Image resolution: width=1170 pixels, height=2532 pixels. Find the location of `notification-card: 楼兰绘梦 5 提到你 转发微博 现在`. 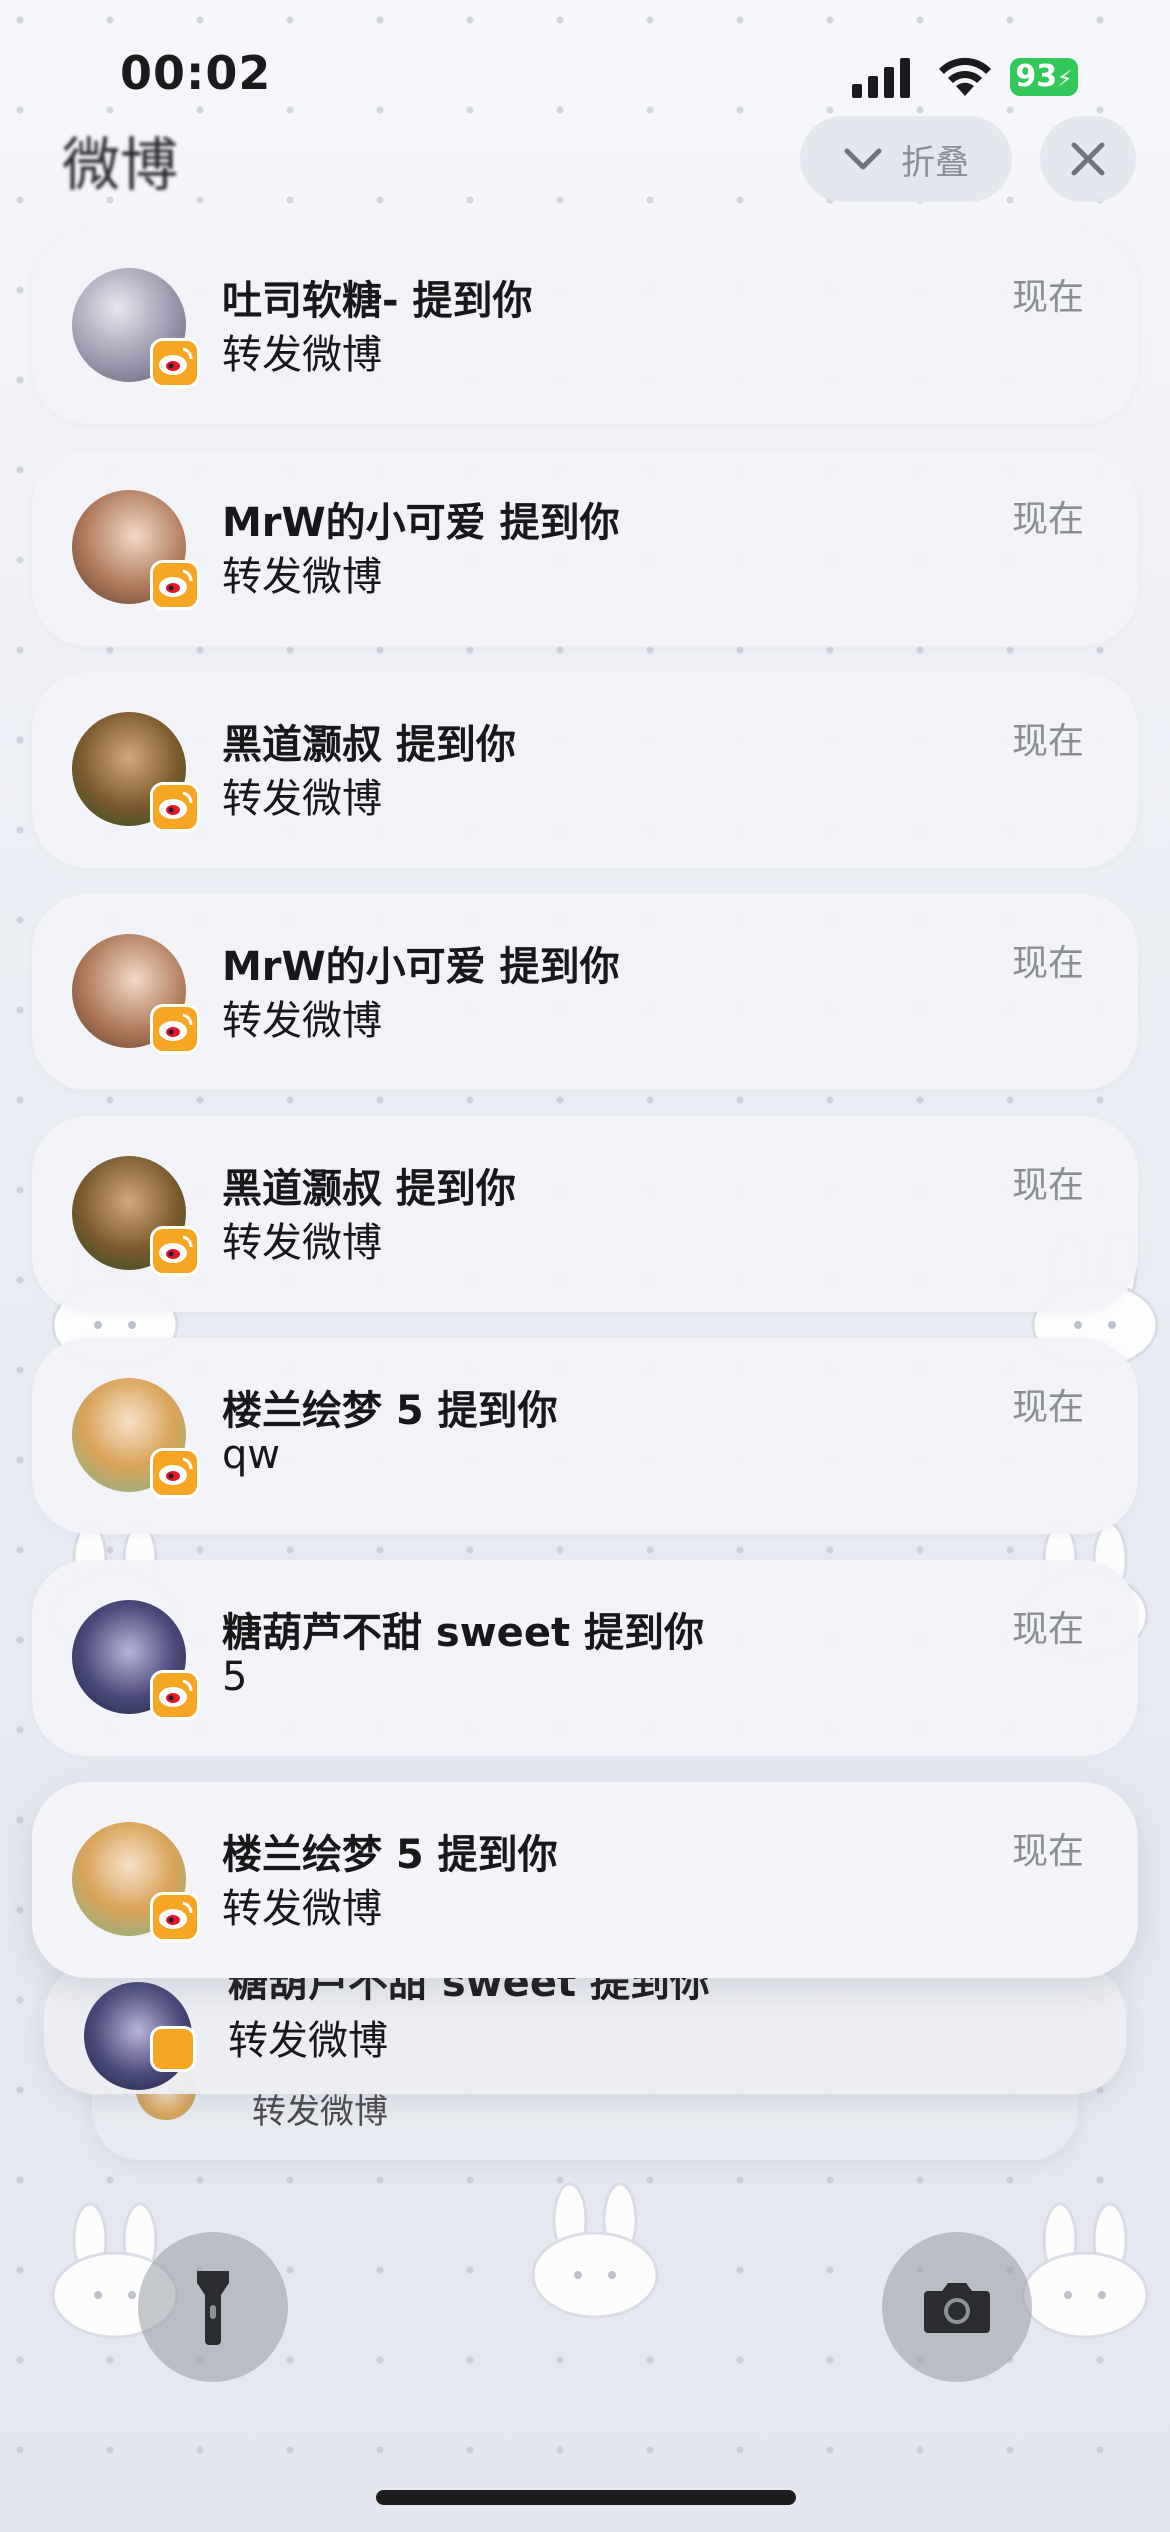

notification-card: 楼兰绘梦 5 提到你 转发微博 现在 is located at coordinates (585, 1880).